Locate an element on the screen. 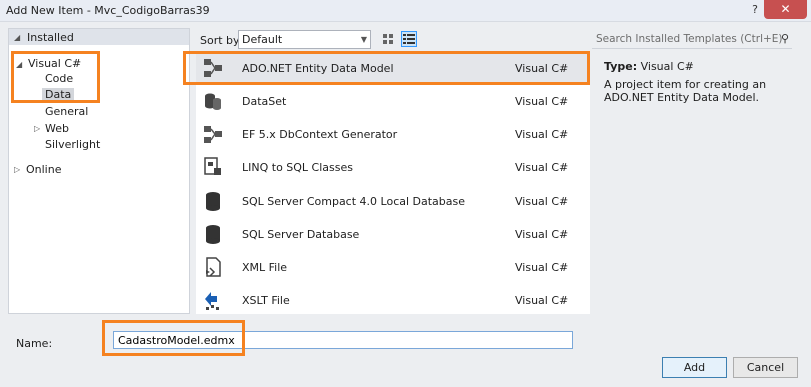 The width and height of the screenshot is (811, 387). template-row: XSLT File Visual C# is located at coordinates (393, 299).